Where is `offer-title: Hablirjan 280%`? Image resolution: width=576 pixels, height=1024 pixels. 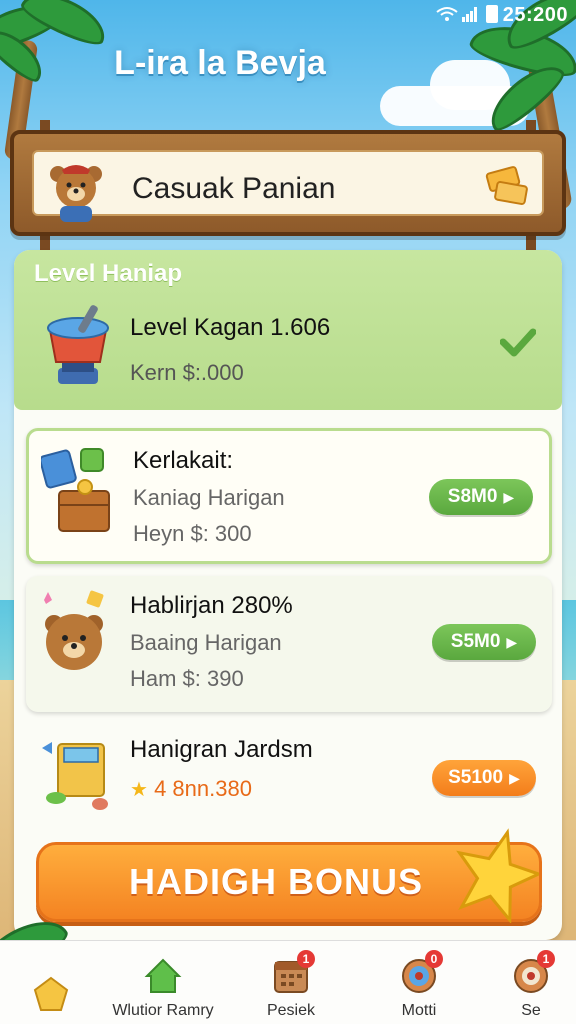 offer-title: Hablirjan 280% is located at coordinates (211, 605).